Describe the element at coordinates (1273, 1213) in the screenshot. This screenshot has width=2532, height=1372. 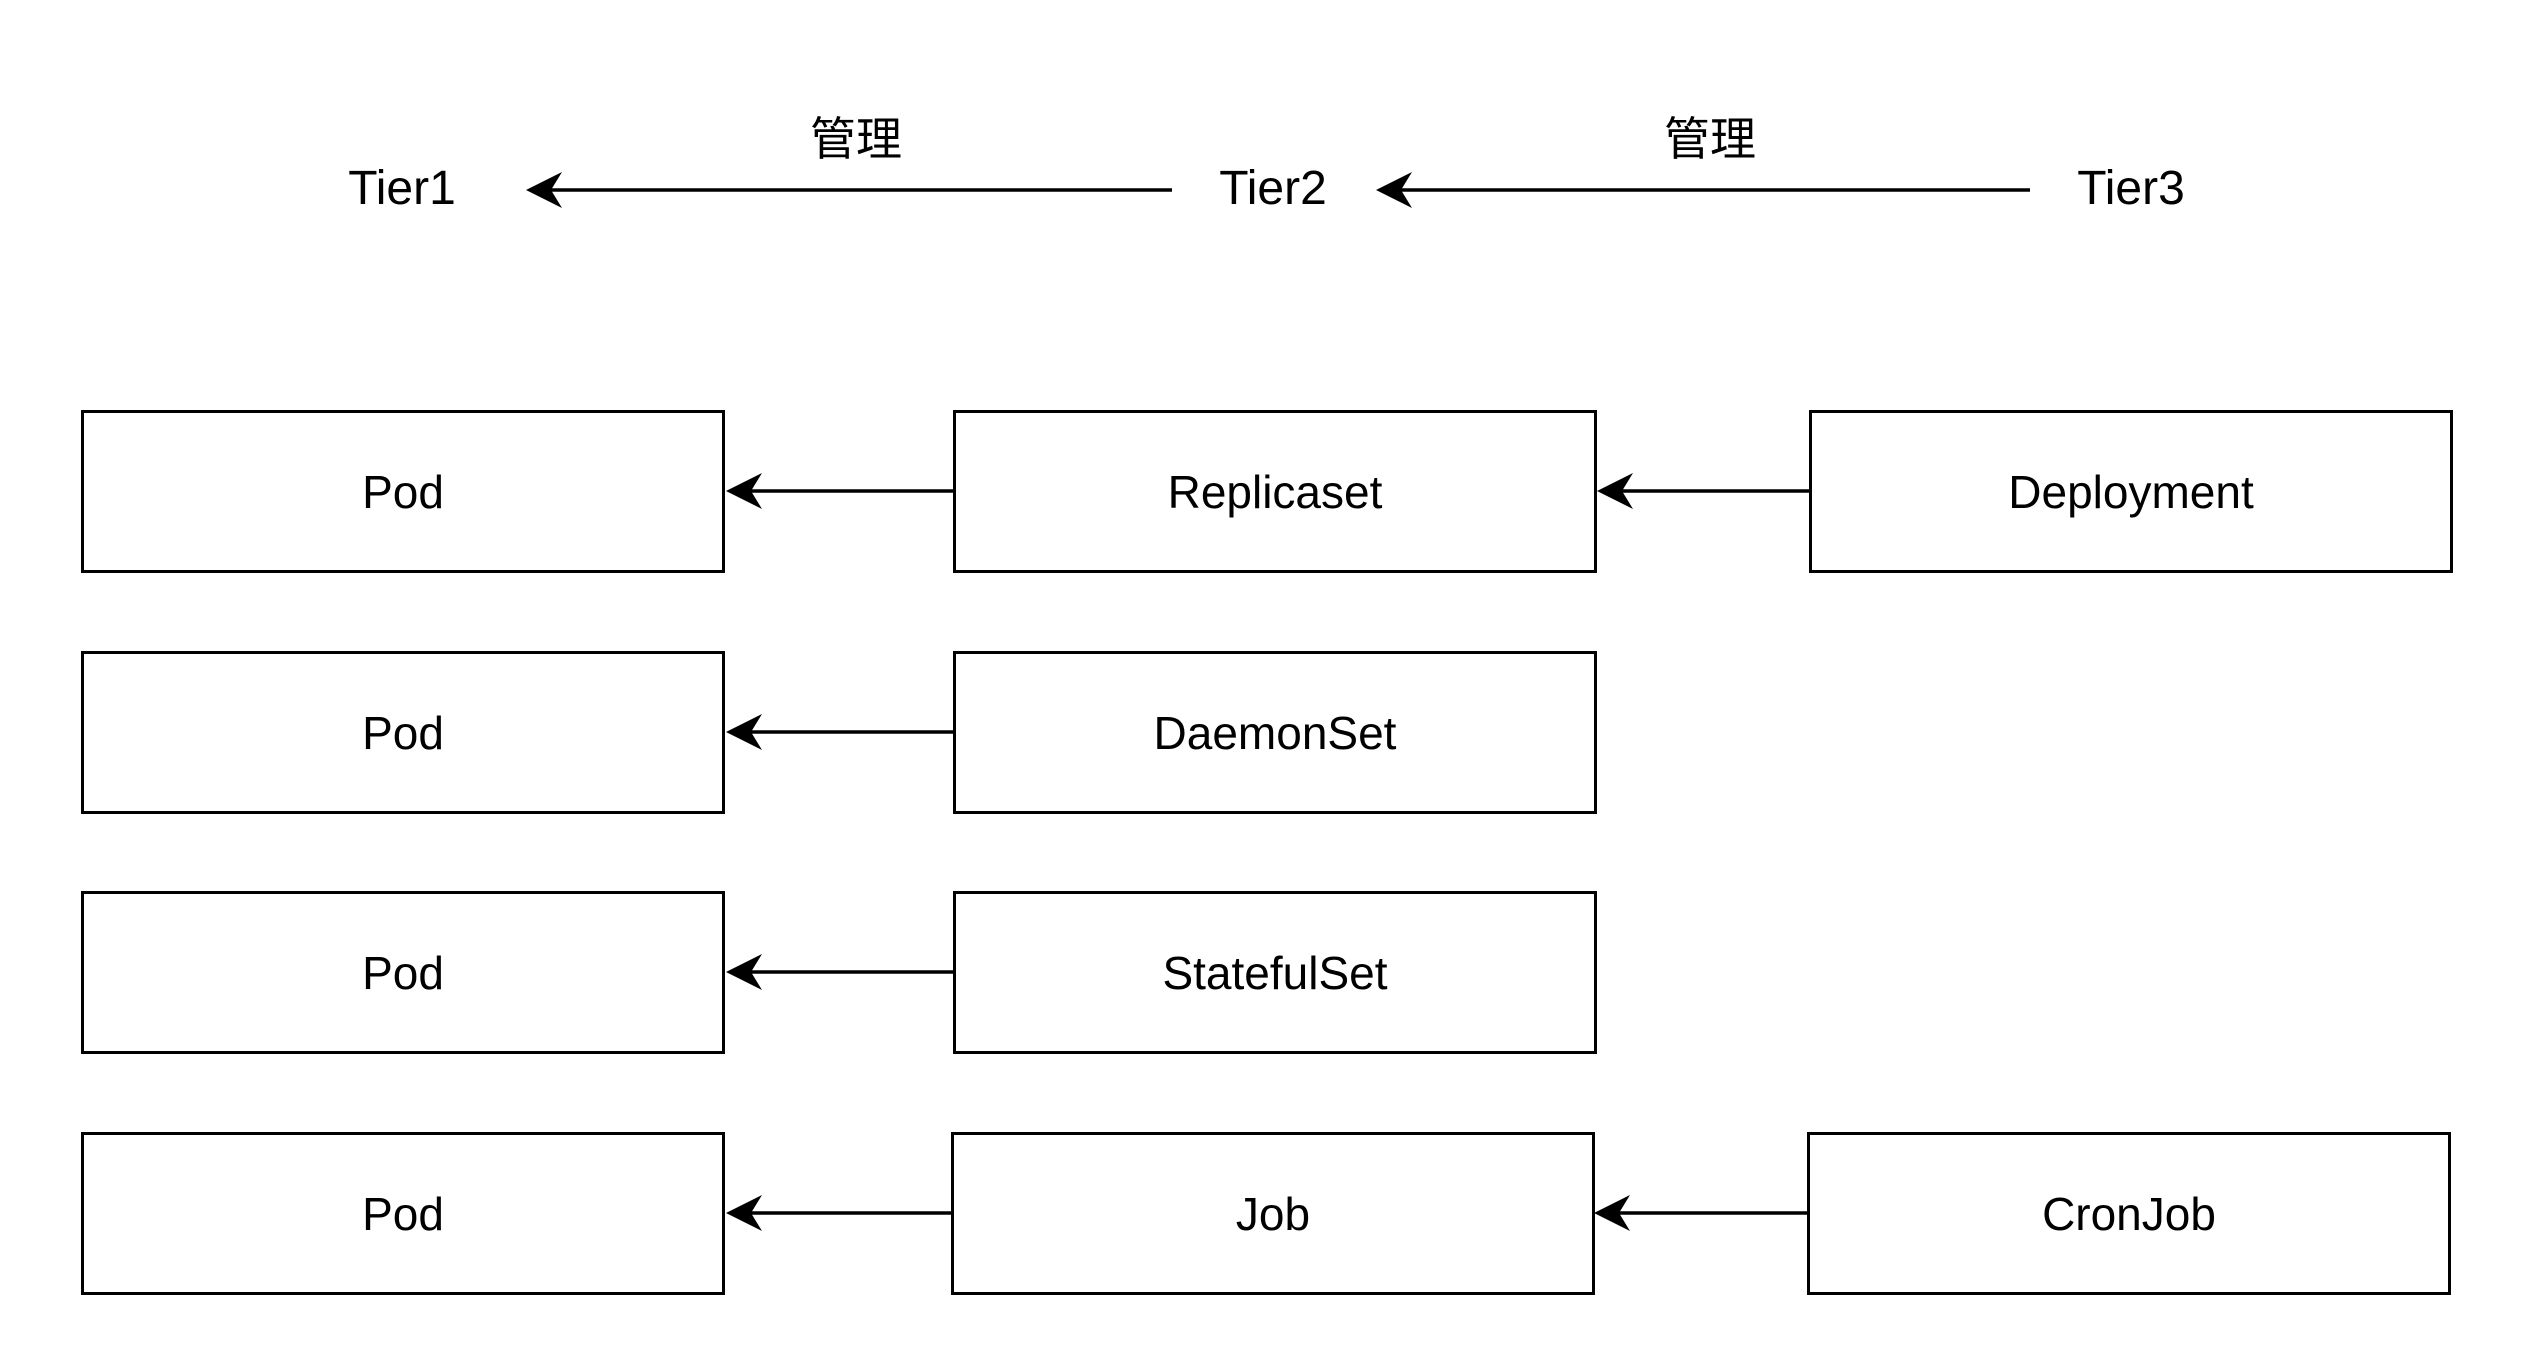
I see `node-job: Job` at that location.